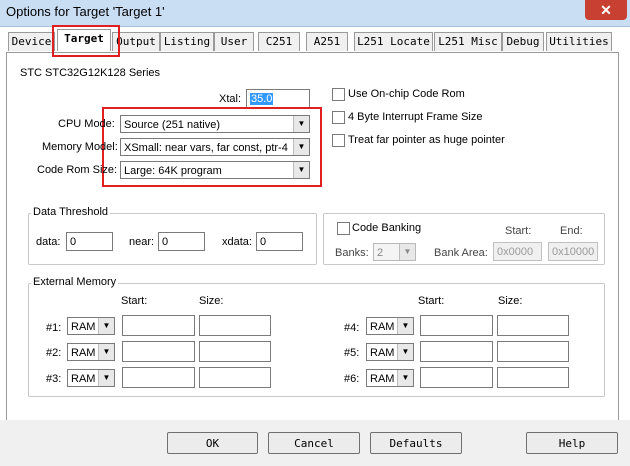 This screenshot has height=466, width=630. Describe the element at coordinates (234, 41) in the screenshot. I see `tab-user: User` at that location.